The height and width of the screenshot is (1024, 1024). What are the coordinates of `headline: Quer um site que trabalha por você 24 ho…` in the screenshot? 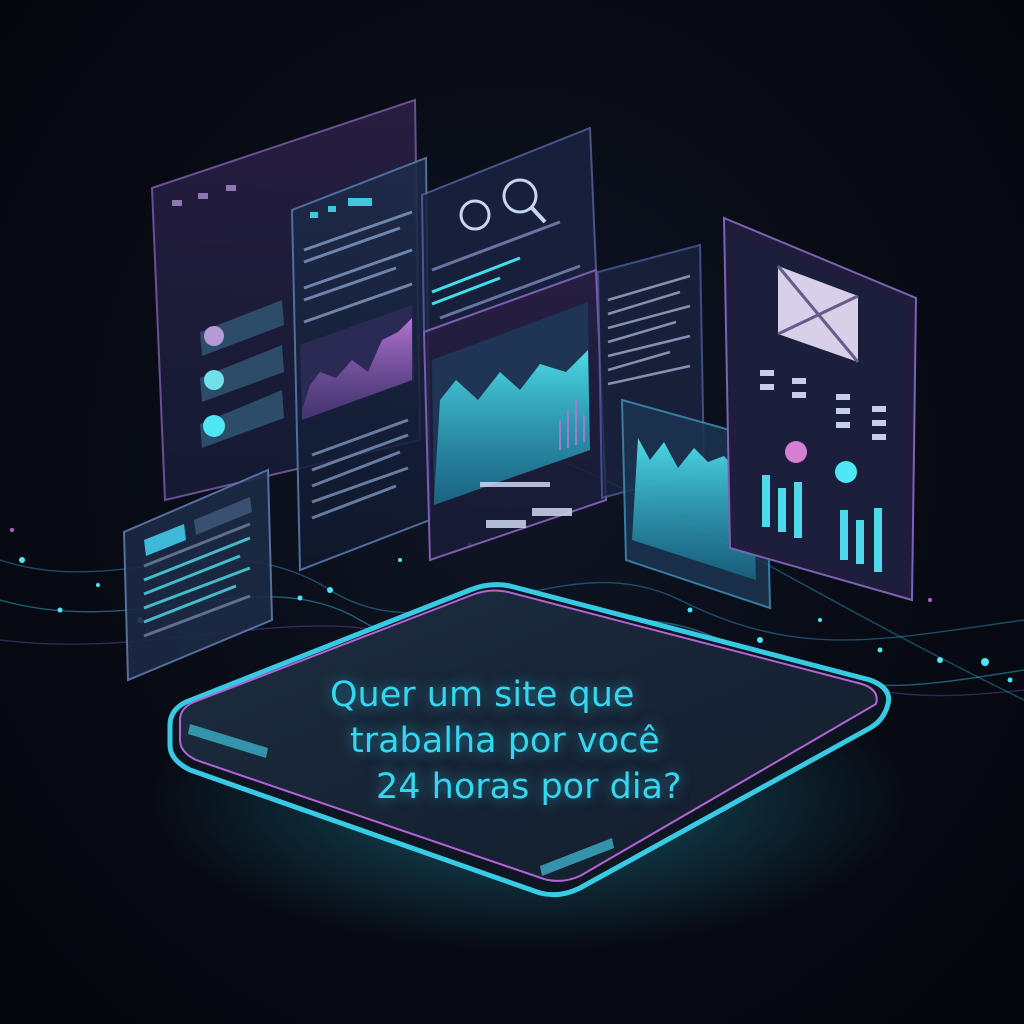 It's located at (515, 741).